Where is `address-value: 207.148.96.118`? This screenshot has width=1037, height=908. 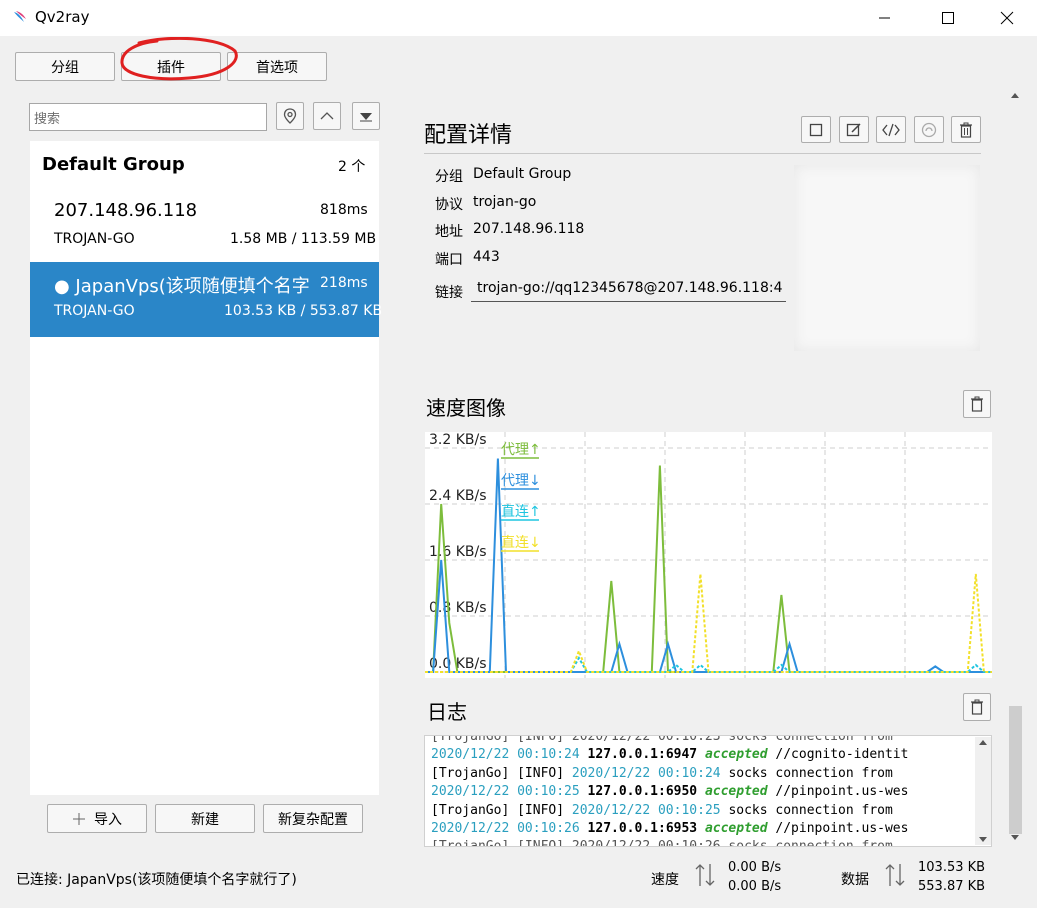
address-value: 207.148.96.118 is located at coordinates (529, 229).